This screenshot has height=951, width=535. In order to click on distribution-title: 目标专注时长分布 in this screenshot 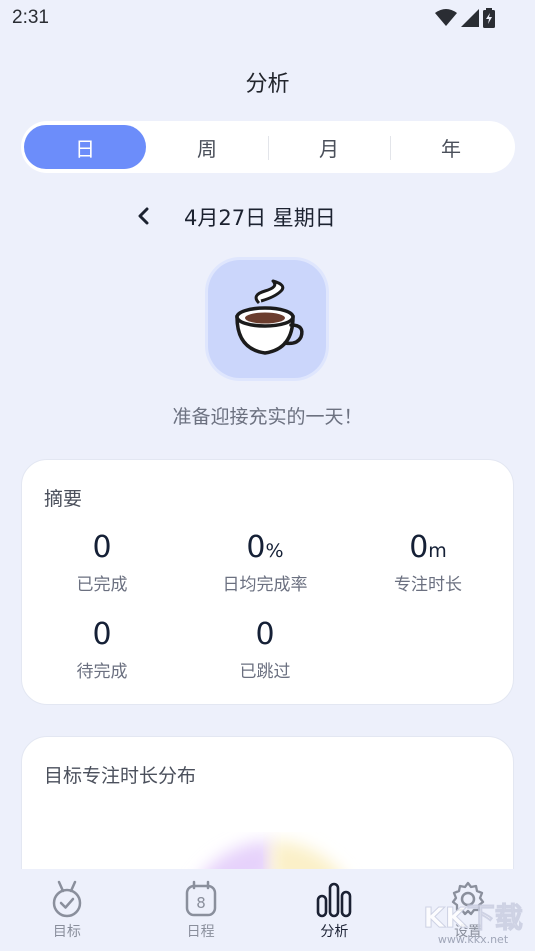, I will do `click(120, 776)`.